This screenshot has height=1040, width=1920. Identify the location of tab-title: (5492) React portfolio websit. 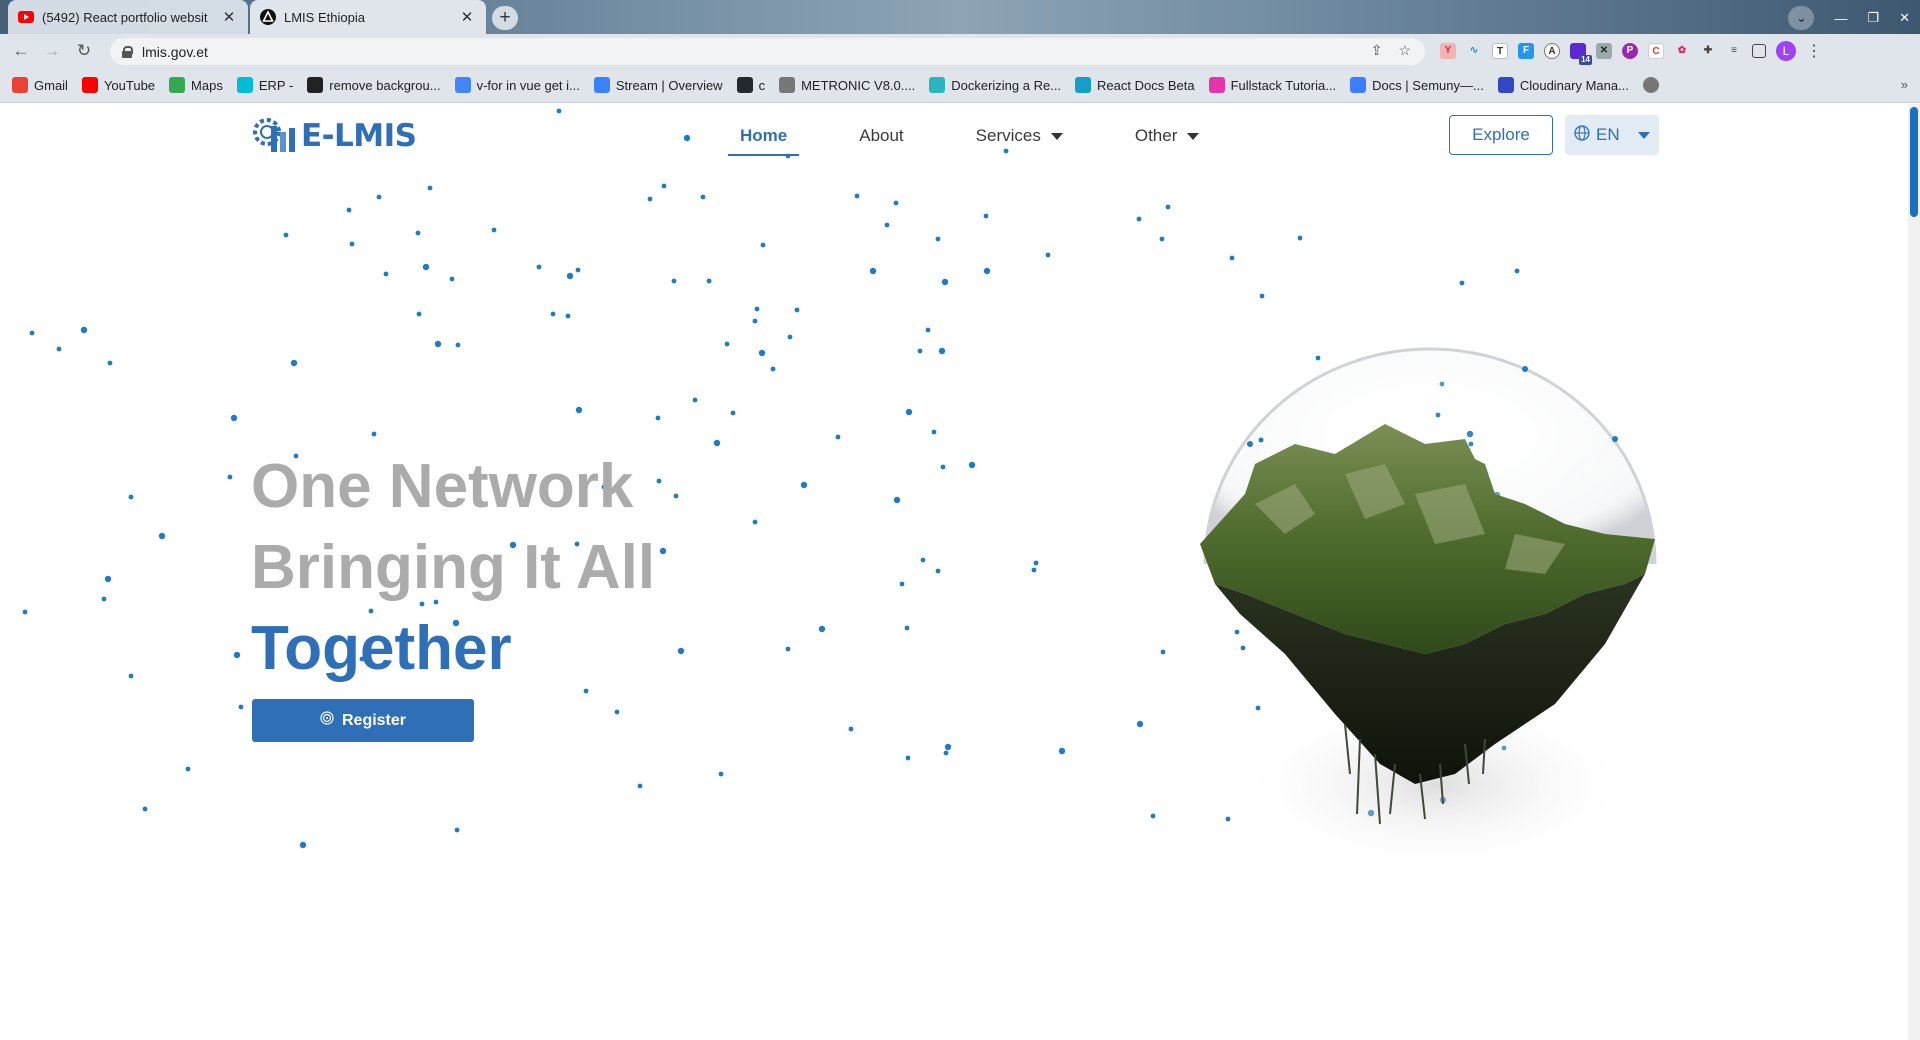
(125, 17).